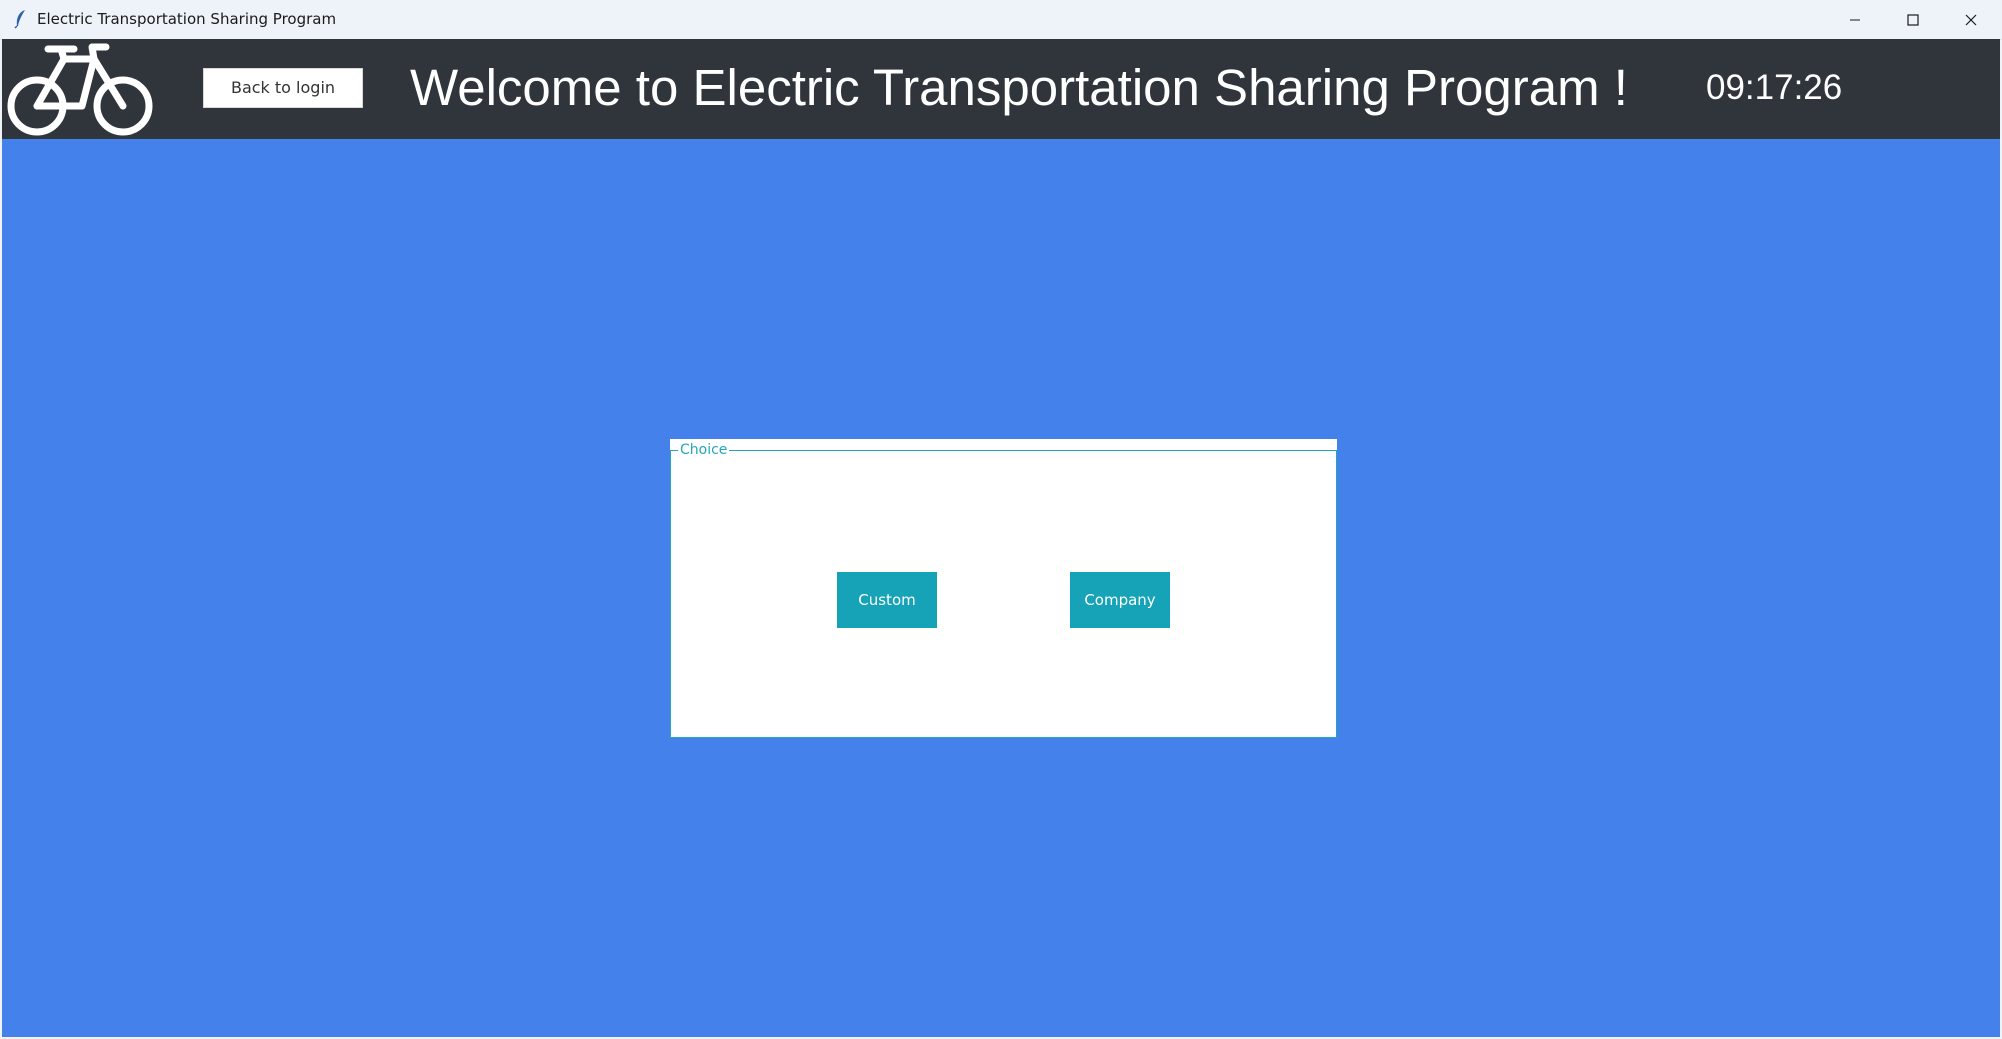  What do you see at coordinates (704, 450) in the screenshot?
I see `choice-legend: Choice` at bounding box center [704, 450].